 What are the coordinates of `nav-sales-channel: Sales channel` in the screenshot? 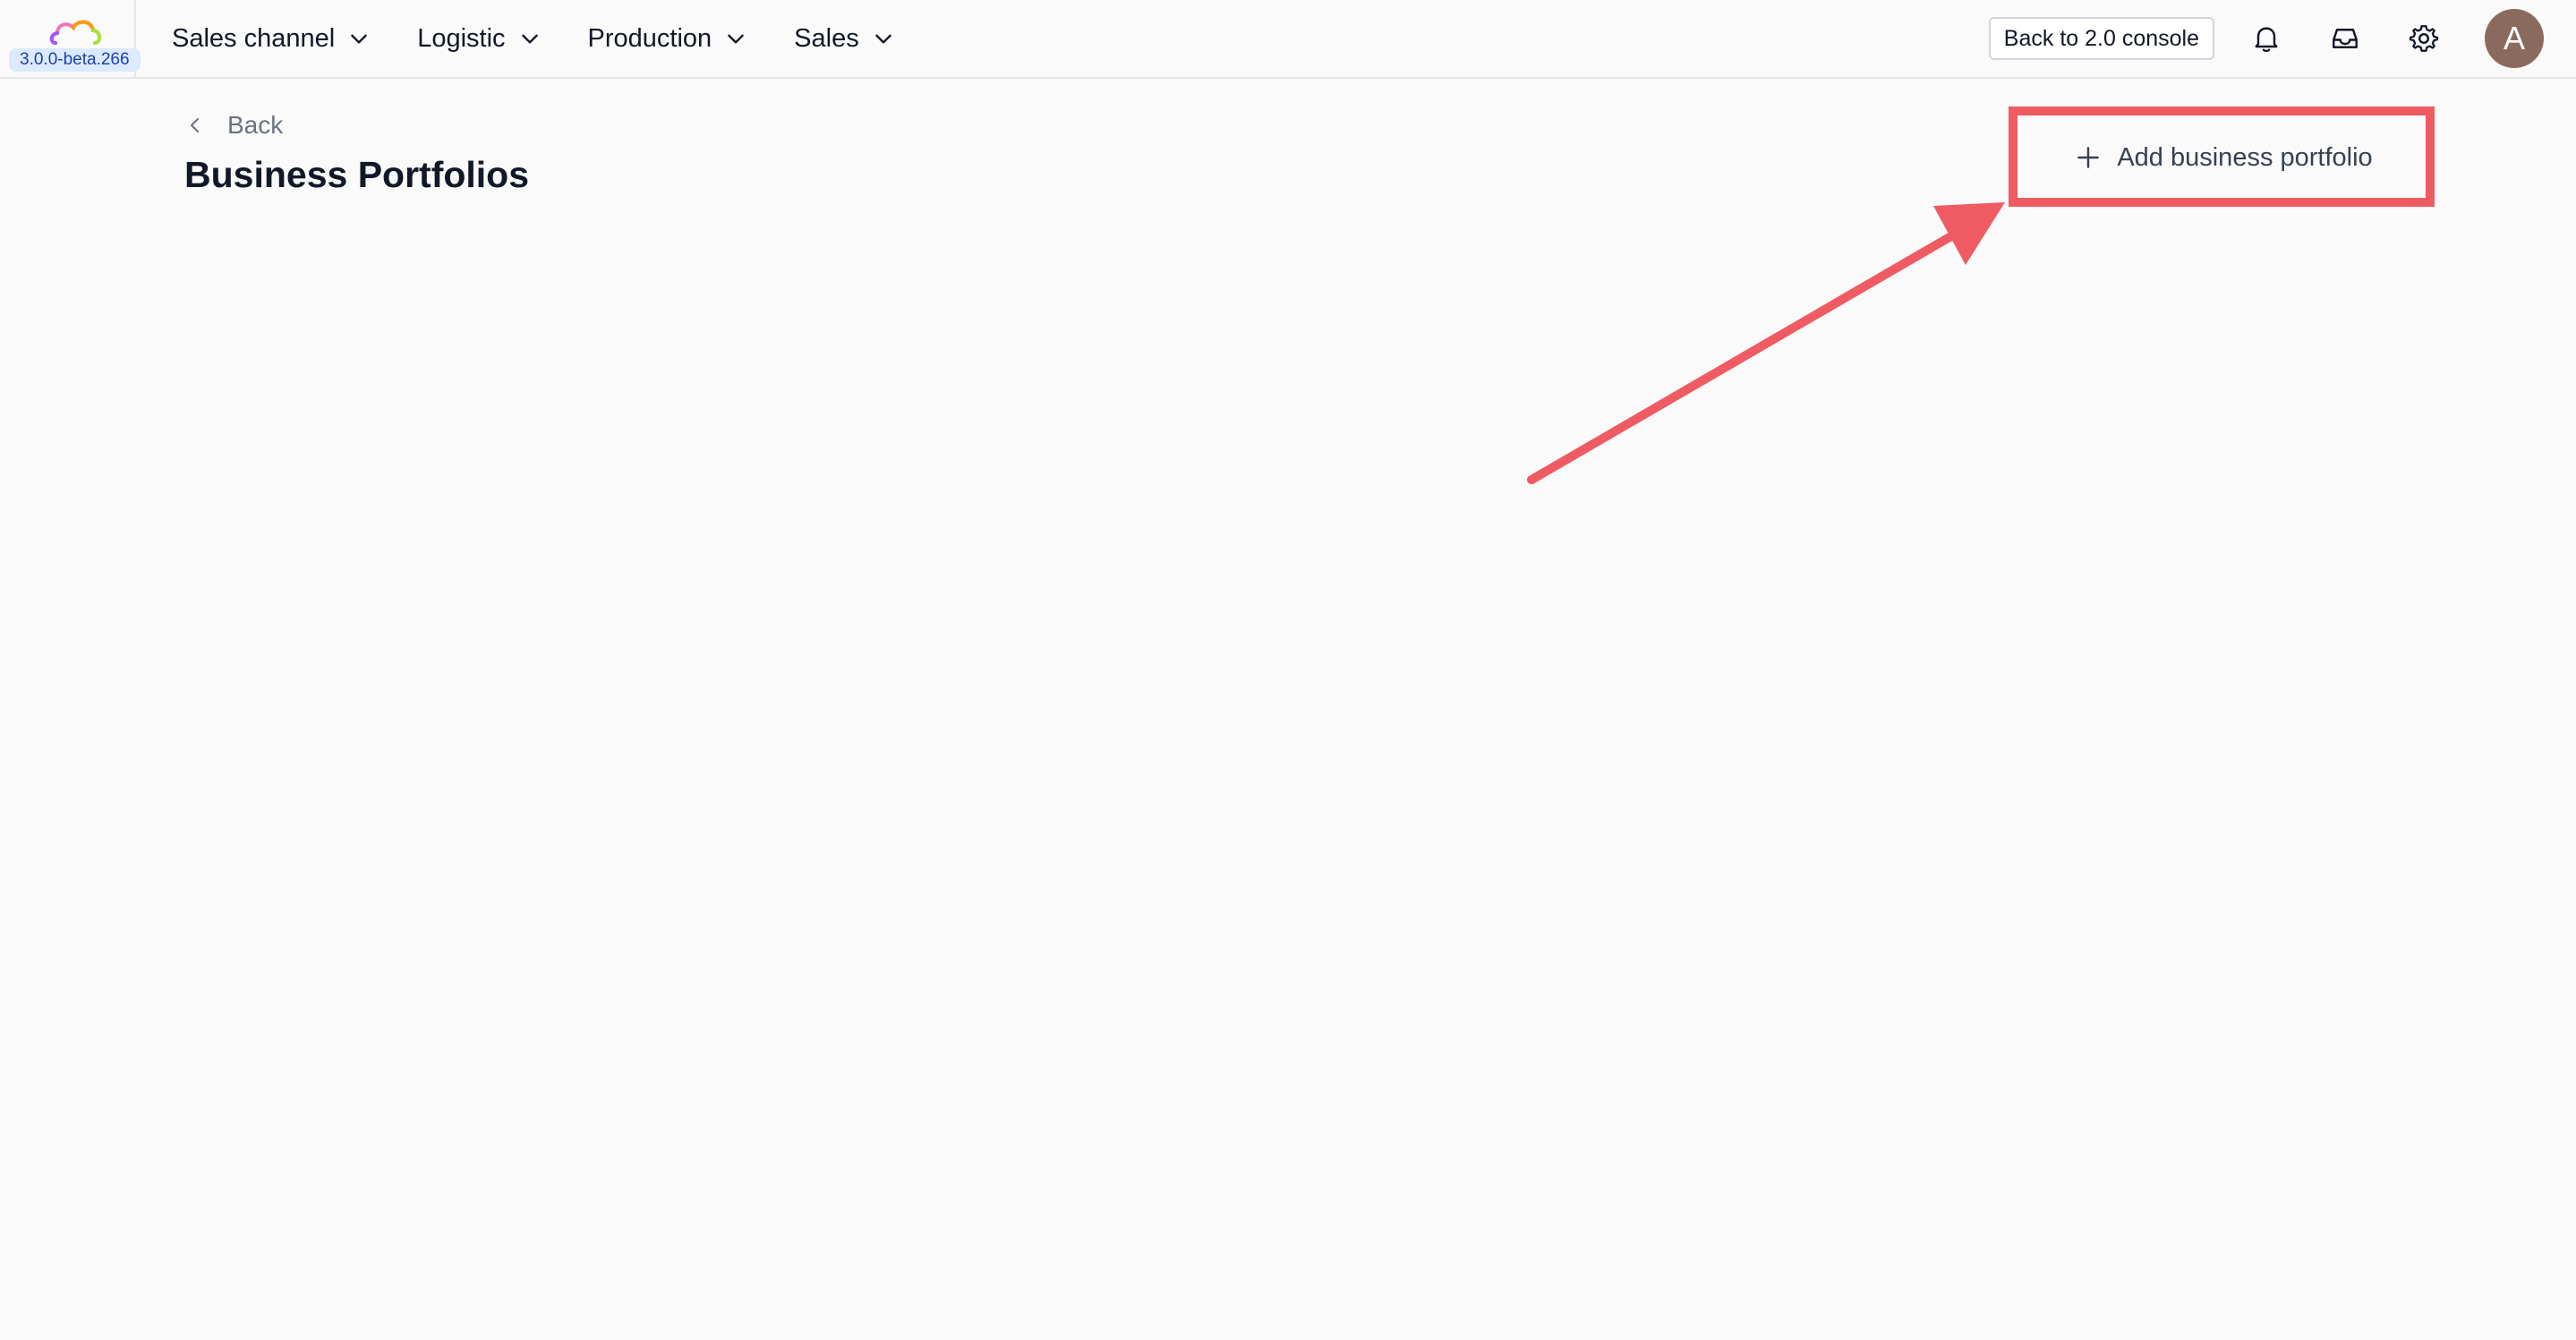 It's located at (271, 39).